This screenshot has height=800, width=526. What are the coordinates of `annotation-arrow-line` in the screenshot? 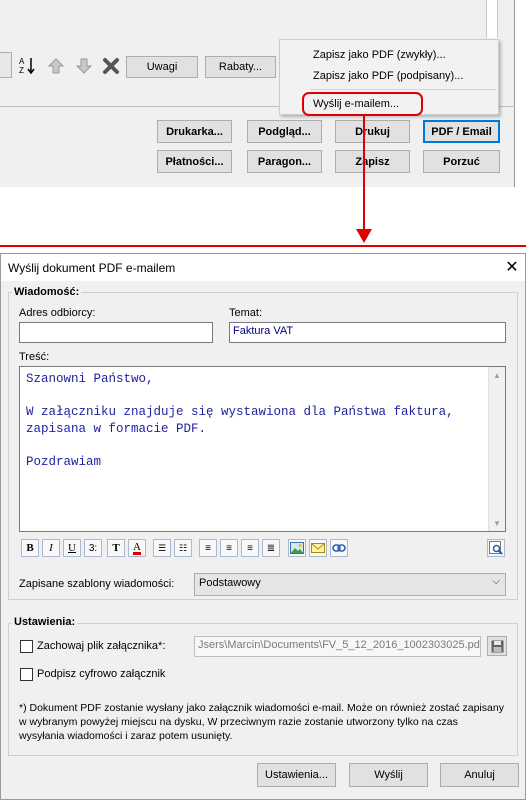 It's located at (364, 174).